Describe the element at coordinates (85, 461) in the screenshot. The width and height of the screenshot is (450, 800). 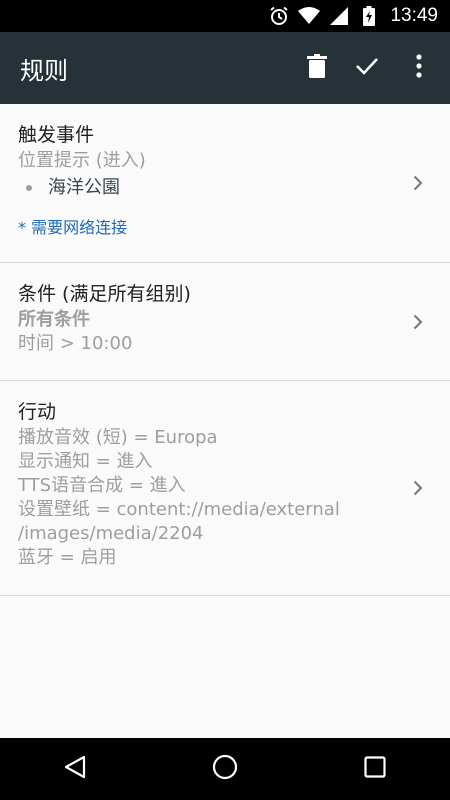
I see `action-item: 显示通知 = 進入` at that location.